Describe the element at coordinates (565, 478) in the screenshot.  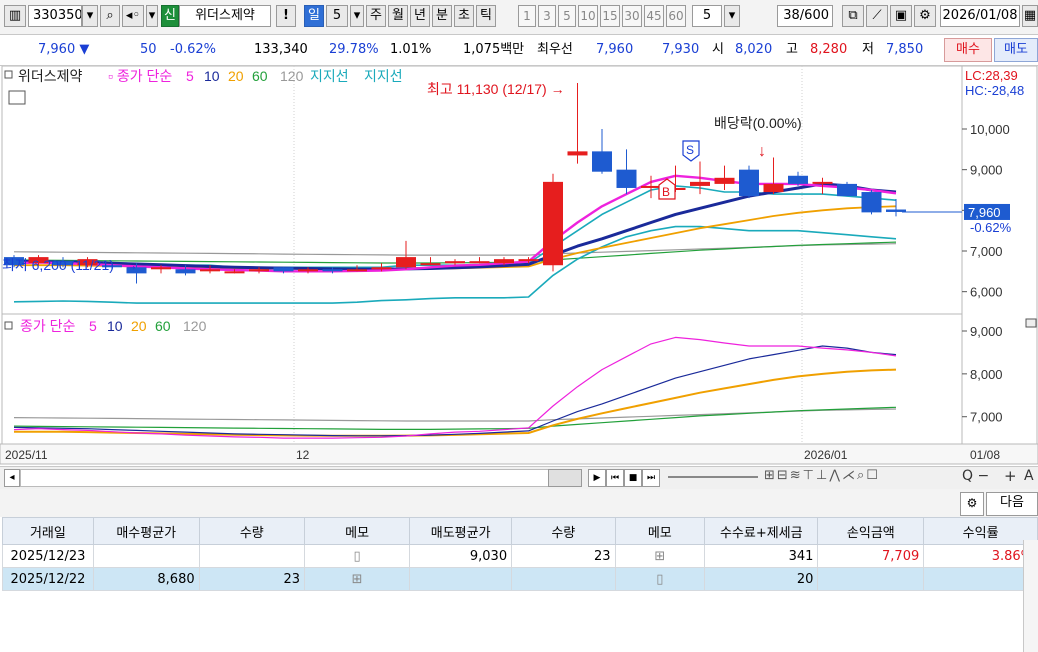
I see `scroll-thumb` at that location.